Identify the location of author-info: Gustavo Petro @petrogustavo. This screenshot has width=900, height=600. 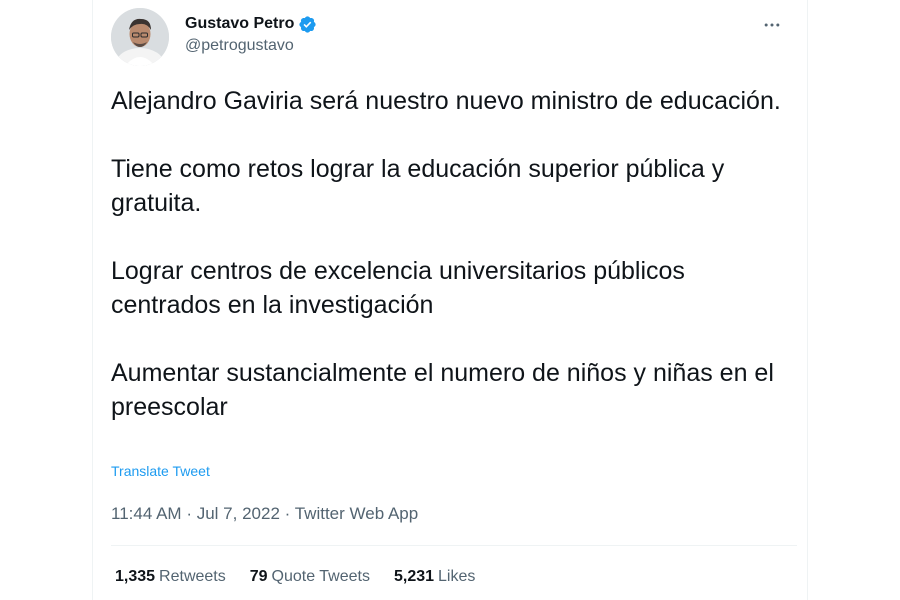
(251, 33).